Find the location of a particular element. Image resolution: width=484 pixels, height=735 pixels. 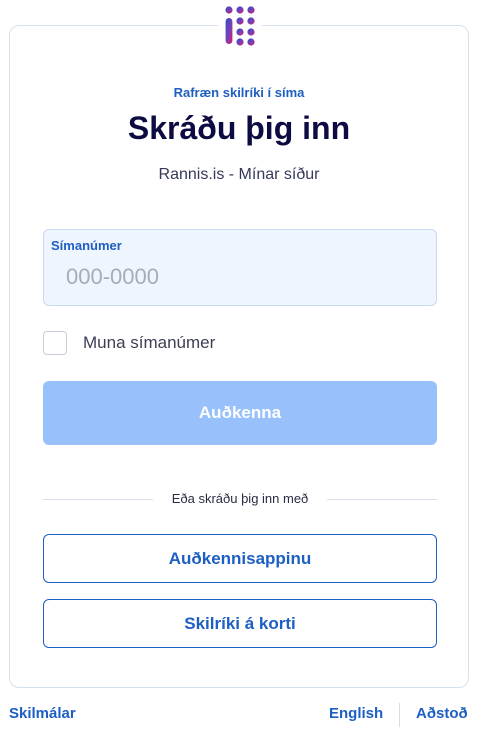

card-id-button: Skilríki á korti is located at coordinates (240, 623).